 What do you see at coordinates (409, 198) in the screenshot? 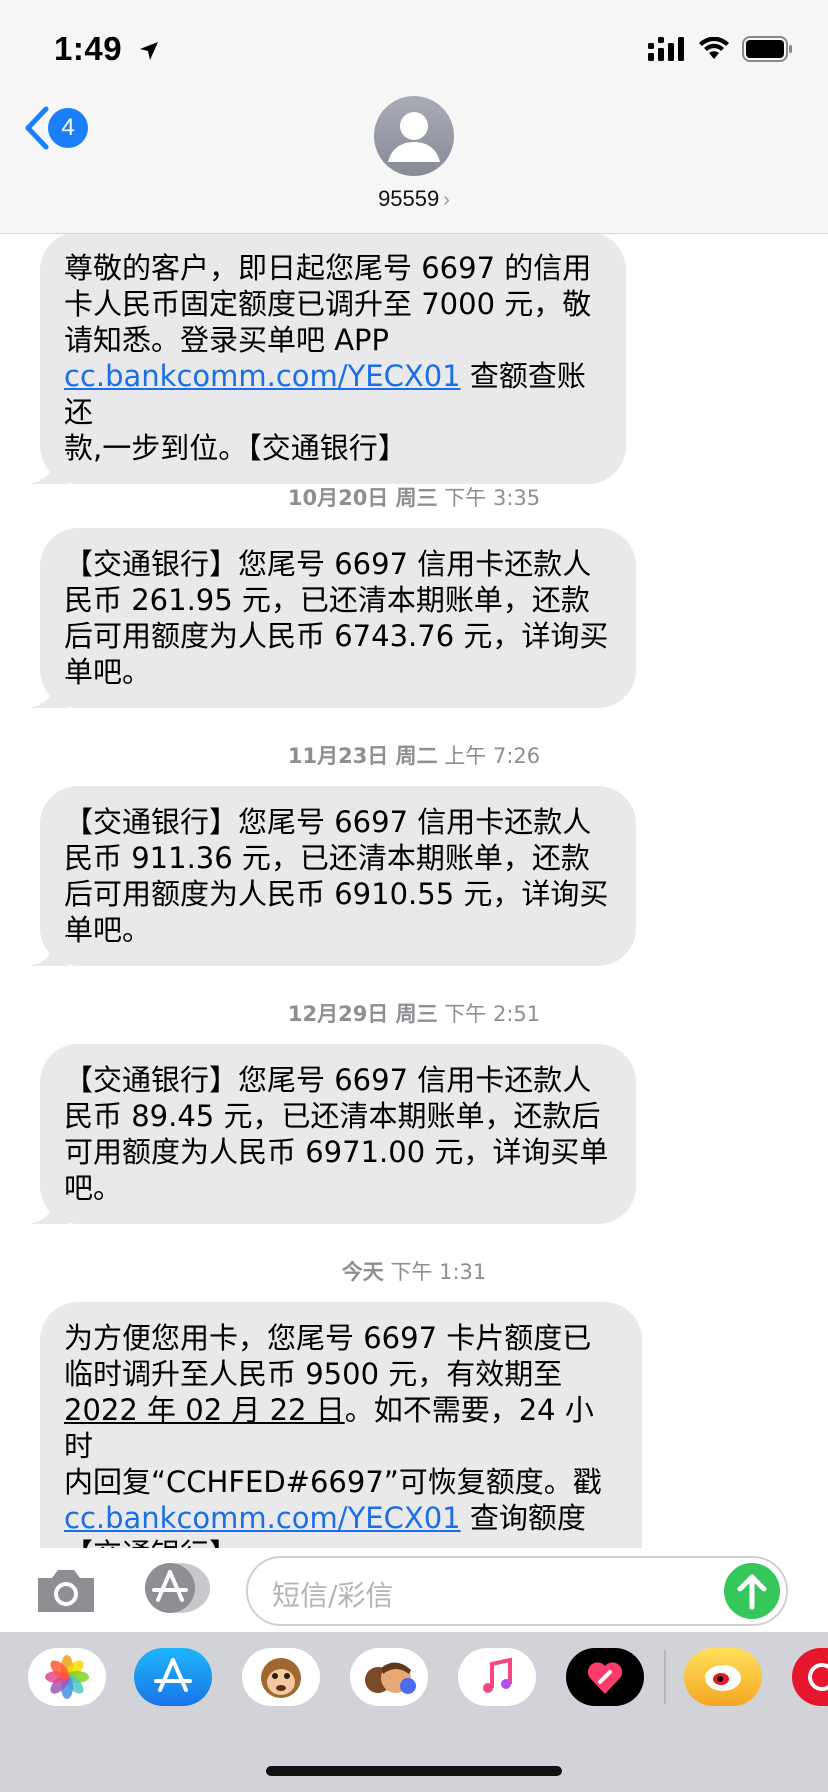
I see `contact-name: 95559` at bounding box center [409, 198].